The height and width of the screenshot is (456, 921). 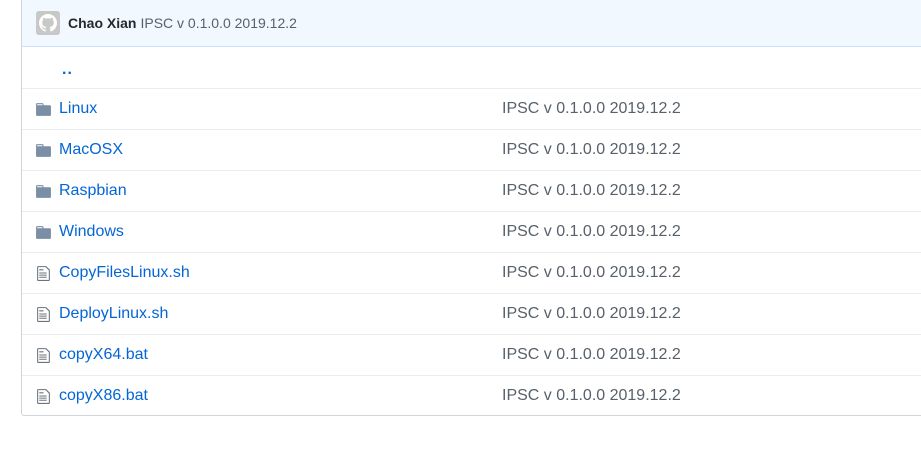 I want to click on github-octocat-icon, so click(x=48, y=23).